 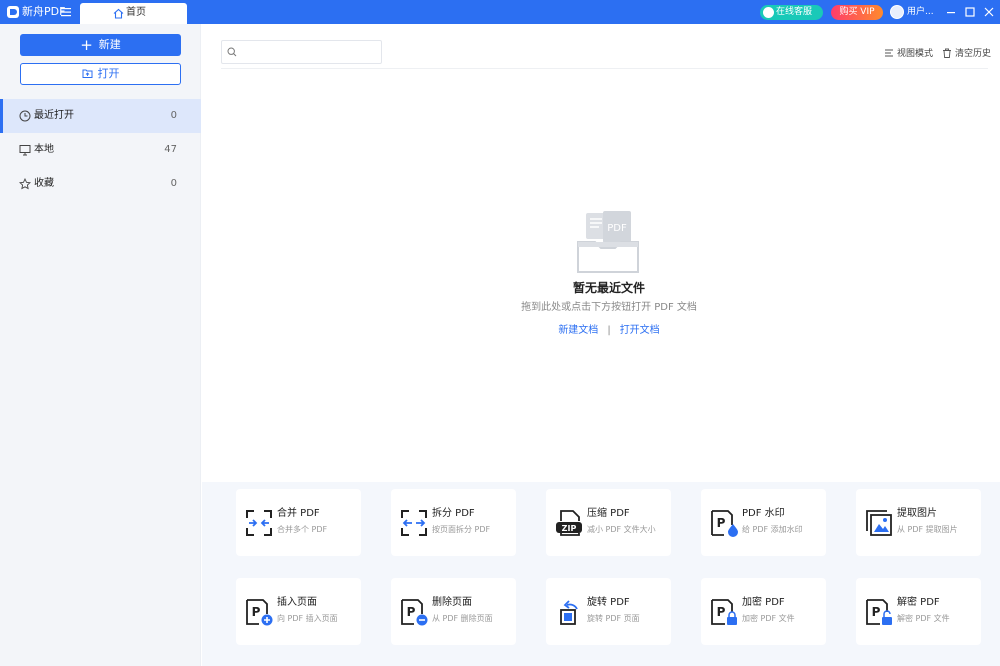 I want to click on sidebar-item-label: 最近打开, so click(x=54, y=115).